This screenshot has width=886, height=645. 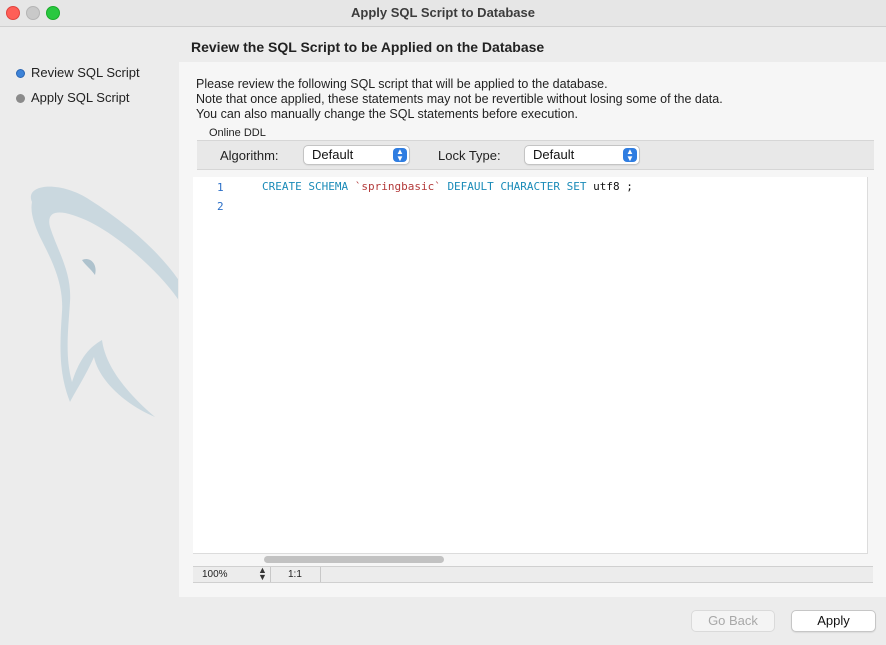 I want to click on cursor-position: 1:1, so click(x=295, y=574).